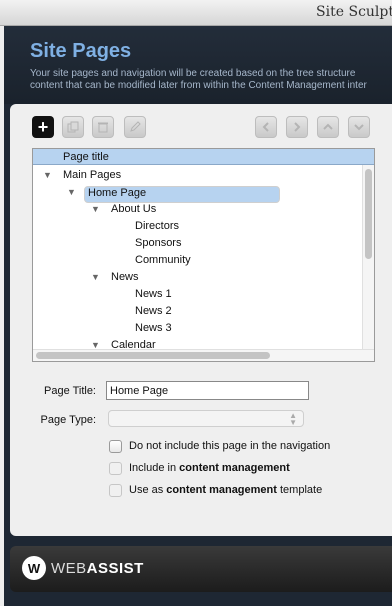 The width and height of the screenshot is (392, 606). What do you see at coordinates (115, 568) in the screenshot?
I see `wordmark-bold: ASSIST` at bounding box center [115, 568].